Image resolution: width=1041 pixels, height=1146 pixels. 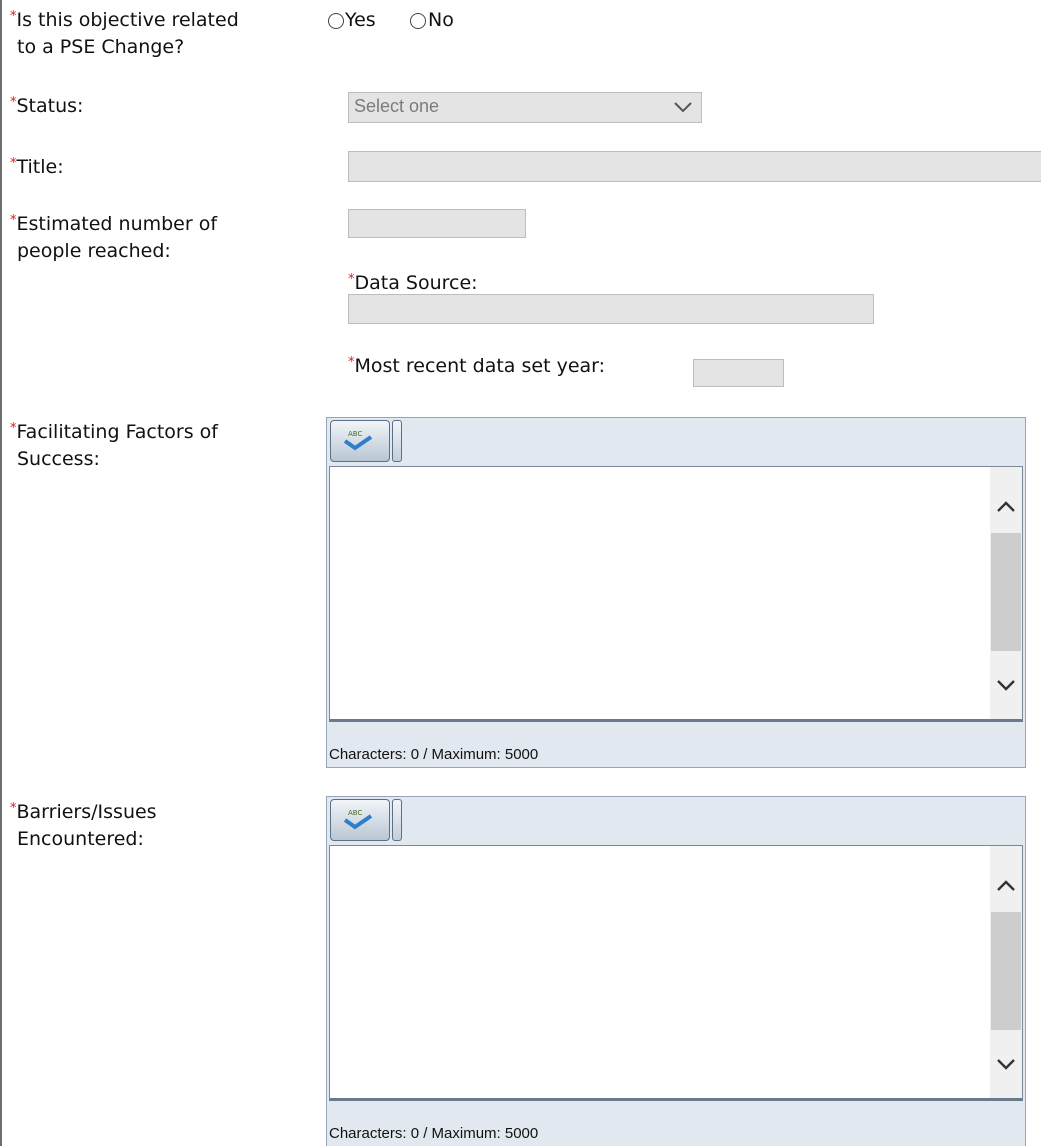 What do you see at coordinates (47, 106) in the screenshot?
I see `status-label: *Status:` at bounding box center [47, 106].